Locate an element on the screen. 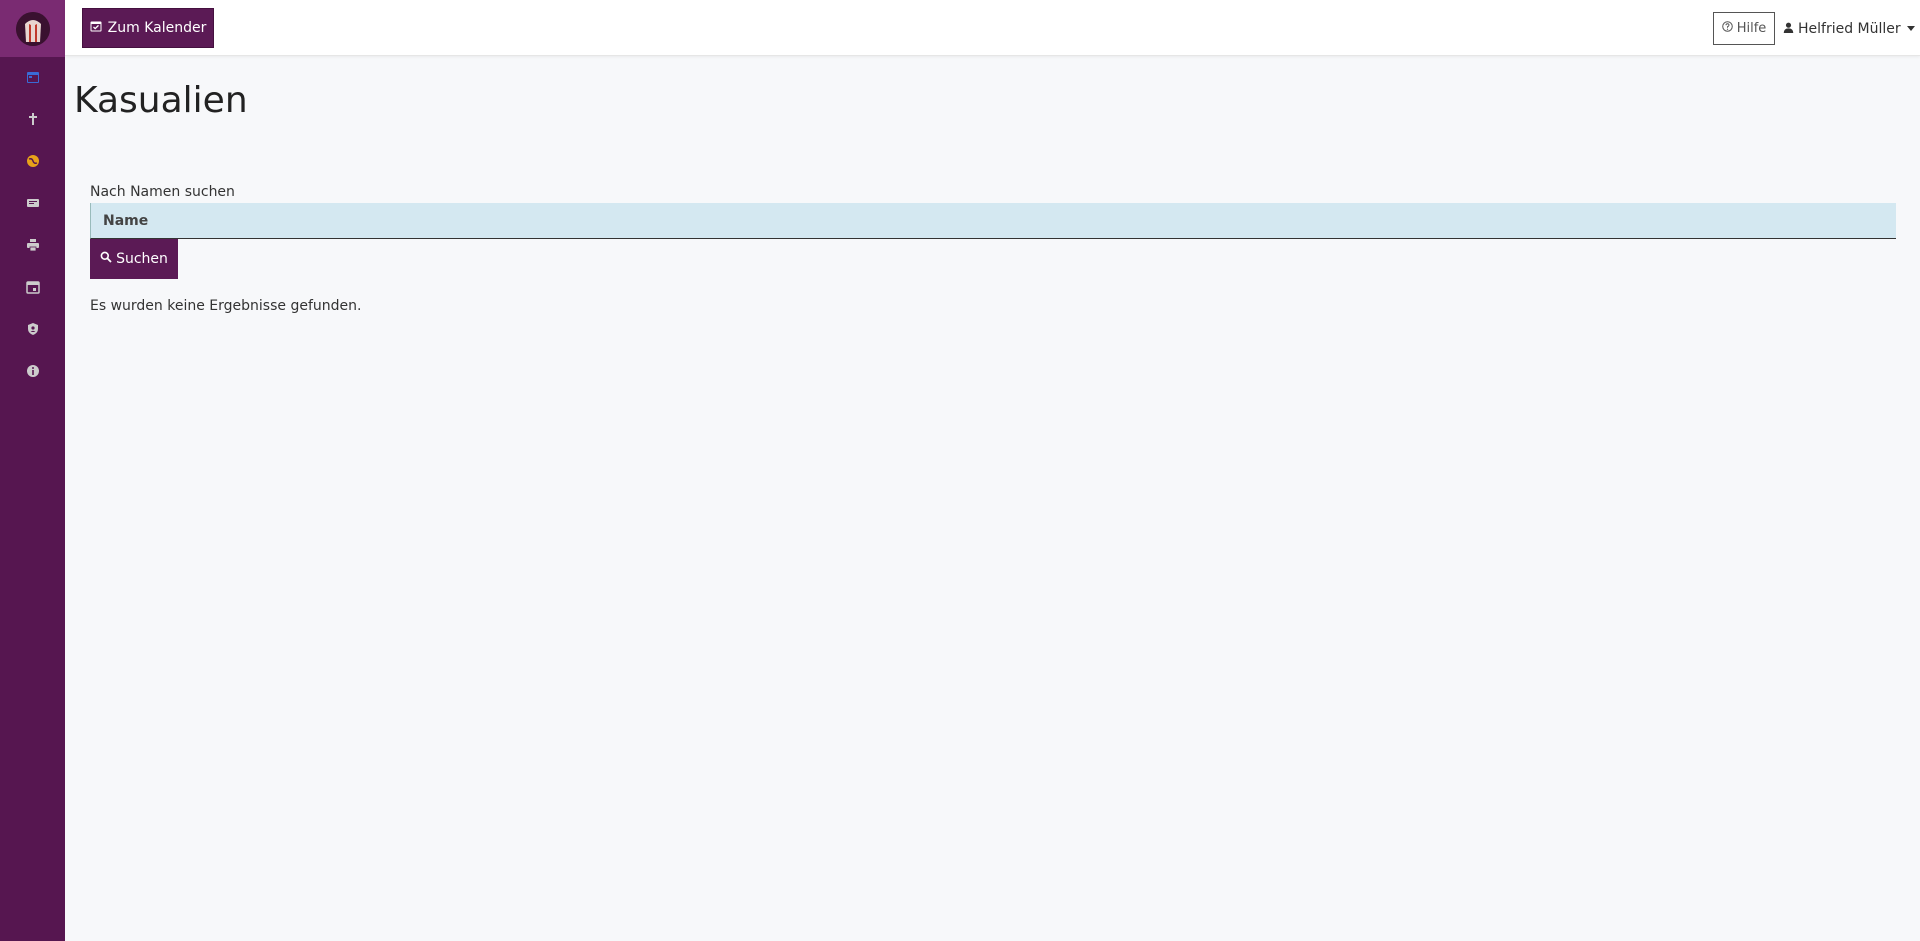  sidebar-item-calendar is located at coordinates (32, 78).